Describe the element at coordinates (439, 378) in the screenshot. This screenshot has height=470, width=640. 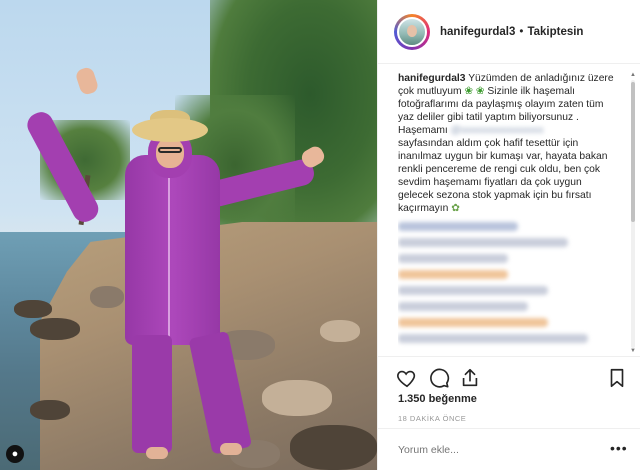
I see `comment-icon` at that location.